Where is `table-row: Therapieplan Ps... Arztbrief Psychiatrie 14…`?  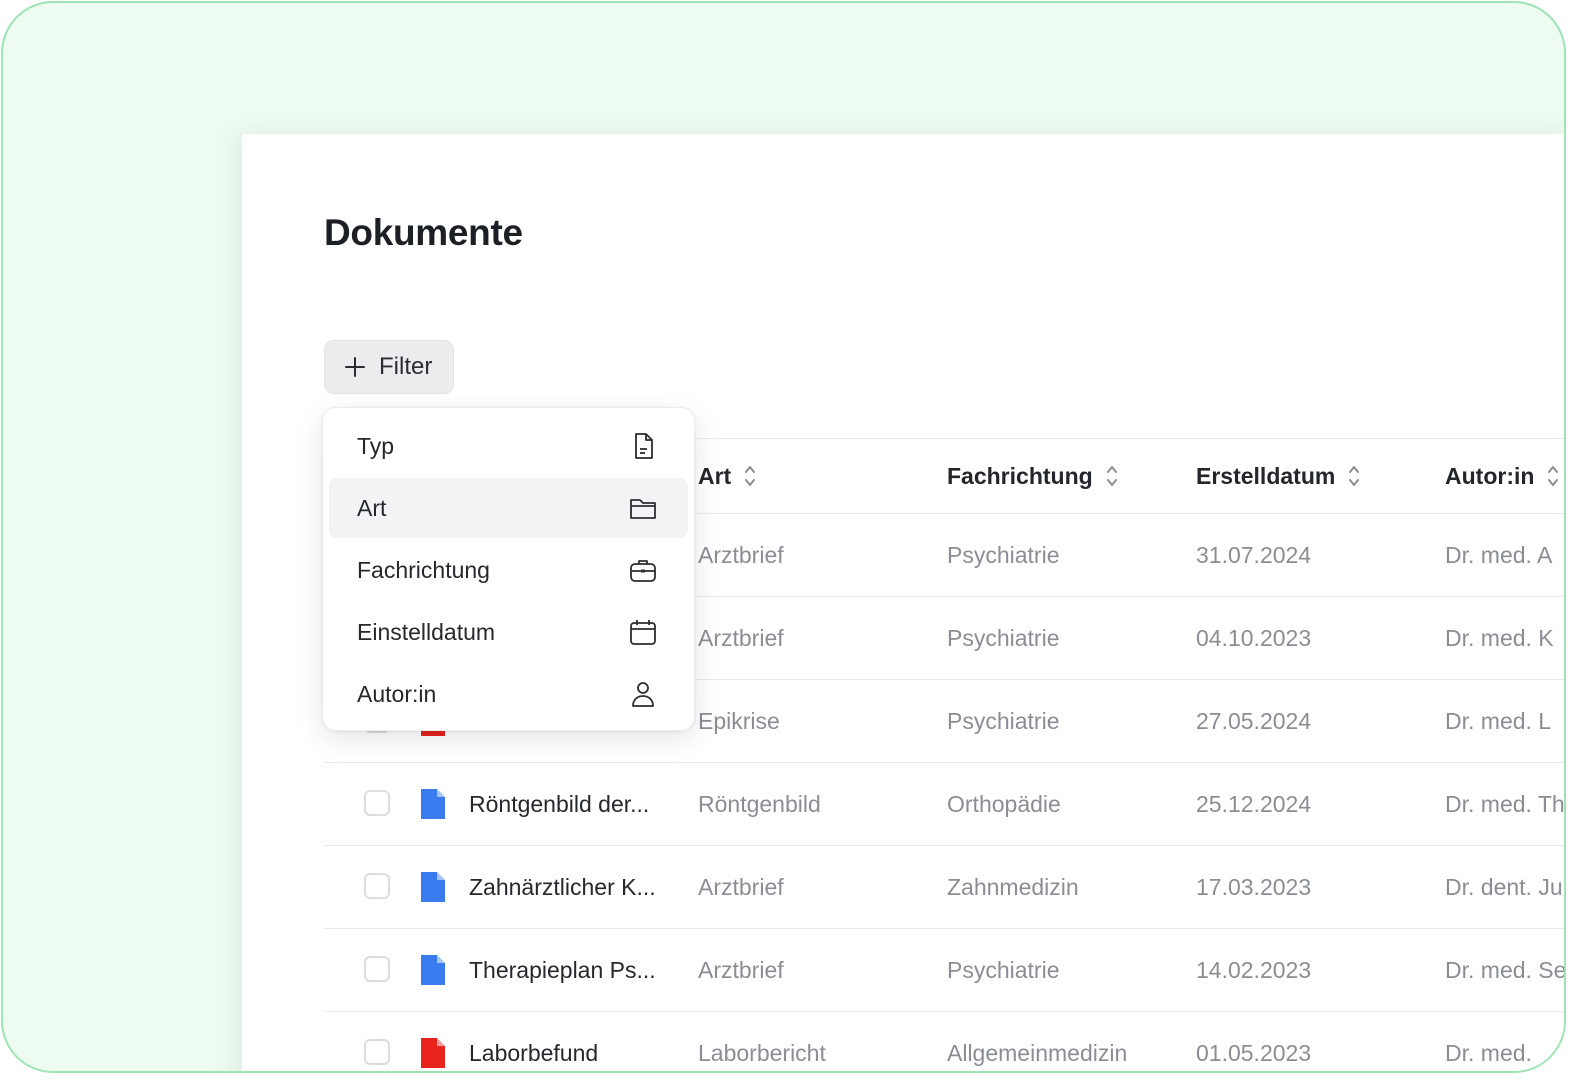
table-row: Therapieplan Ps... Arztbrief Psychiatrie 14… is located at coordinates (945, 970).